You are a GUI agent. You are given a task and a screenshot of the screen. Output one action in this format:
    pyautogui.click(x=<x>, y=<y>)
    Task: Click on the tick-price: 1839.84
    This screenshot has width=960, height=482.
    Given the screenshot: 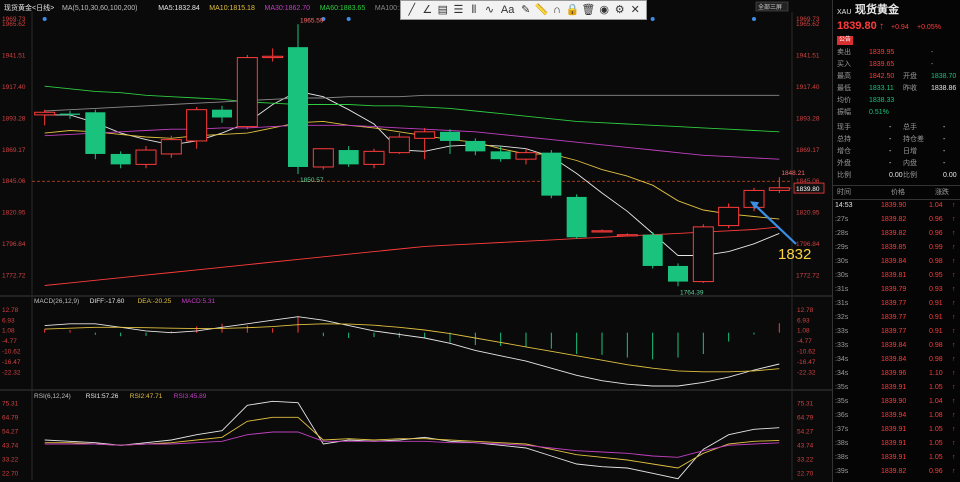 What is the action you would take?
    pyautogui.click(x=894, y=345)
    